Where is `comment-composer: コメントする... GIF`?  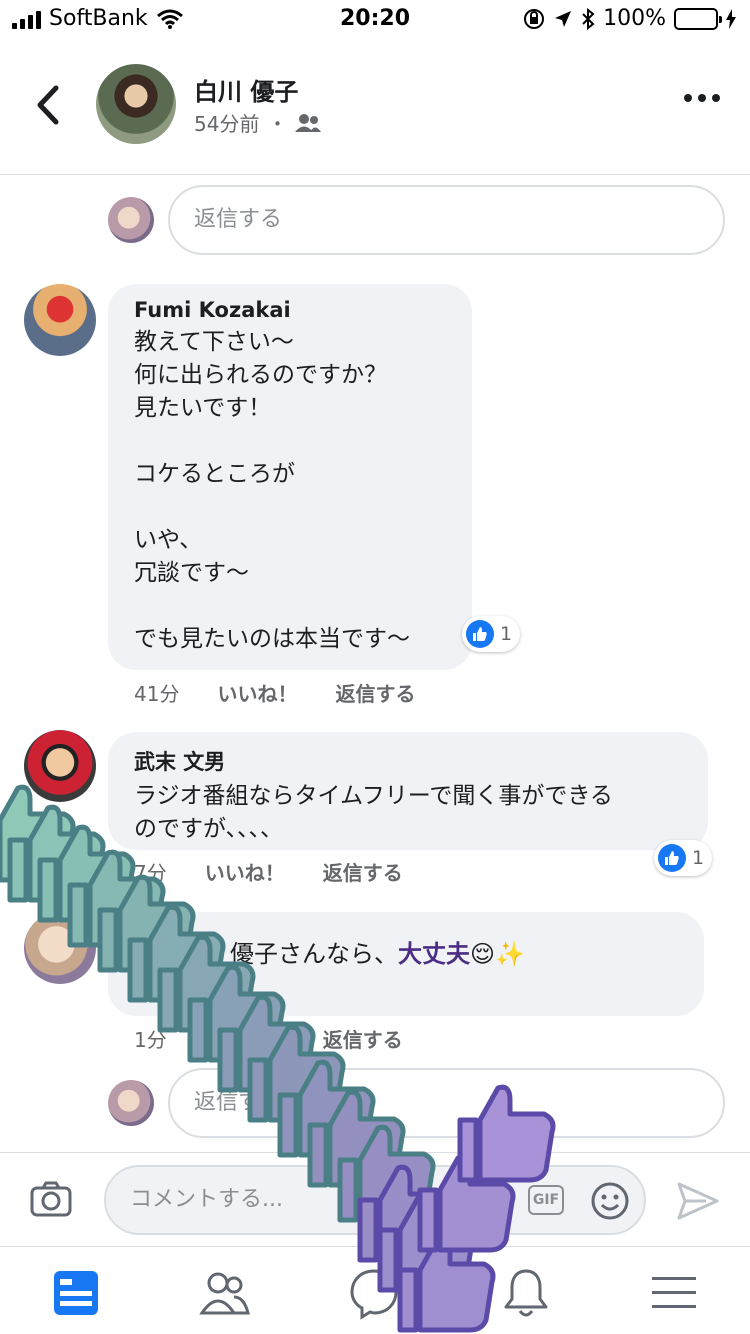
comment-composer: コメントする... GIF is located at coordinates (375, 1199).